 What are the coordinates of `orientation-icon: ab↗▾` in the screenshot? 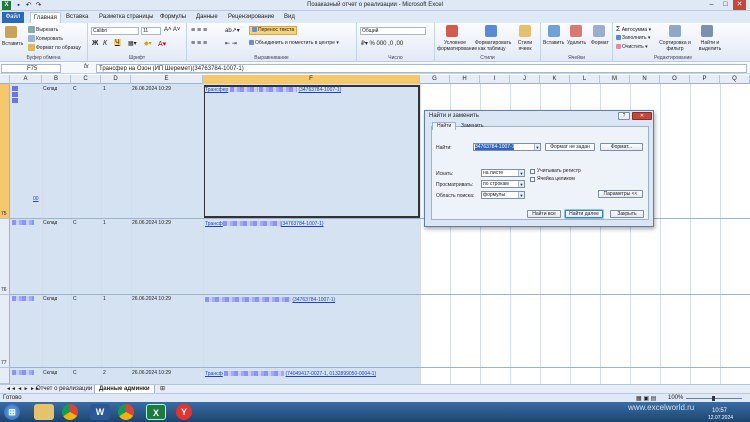 It's located at (232, 30).